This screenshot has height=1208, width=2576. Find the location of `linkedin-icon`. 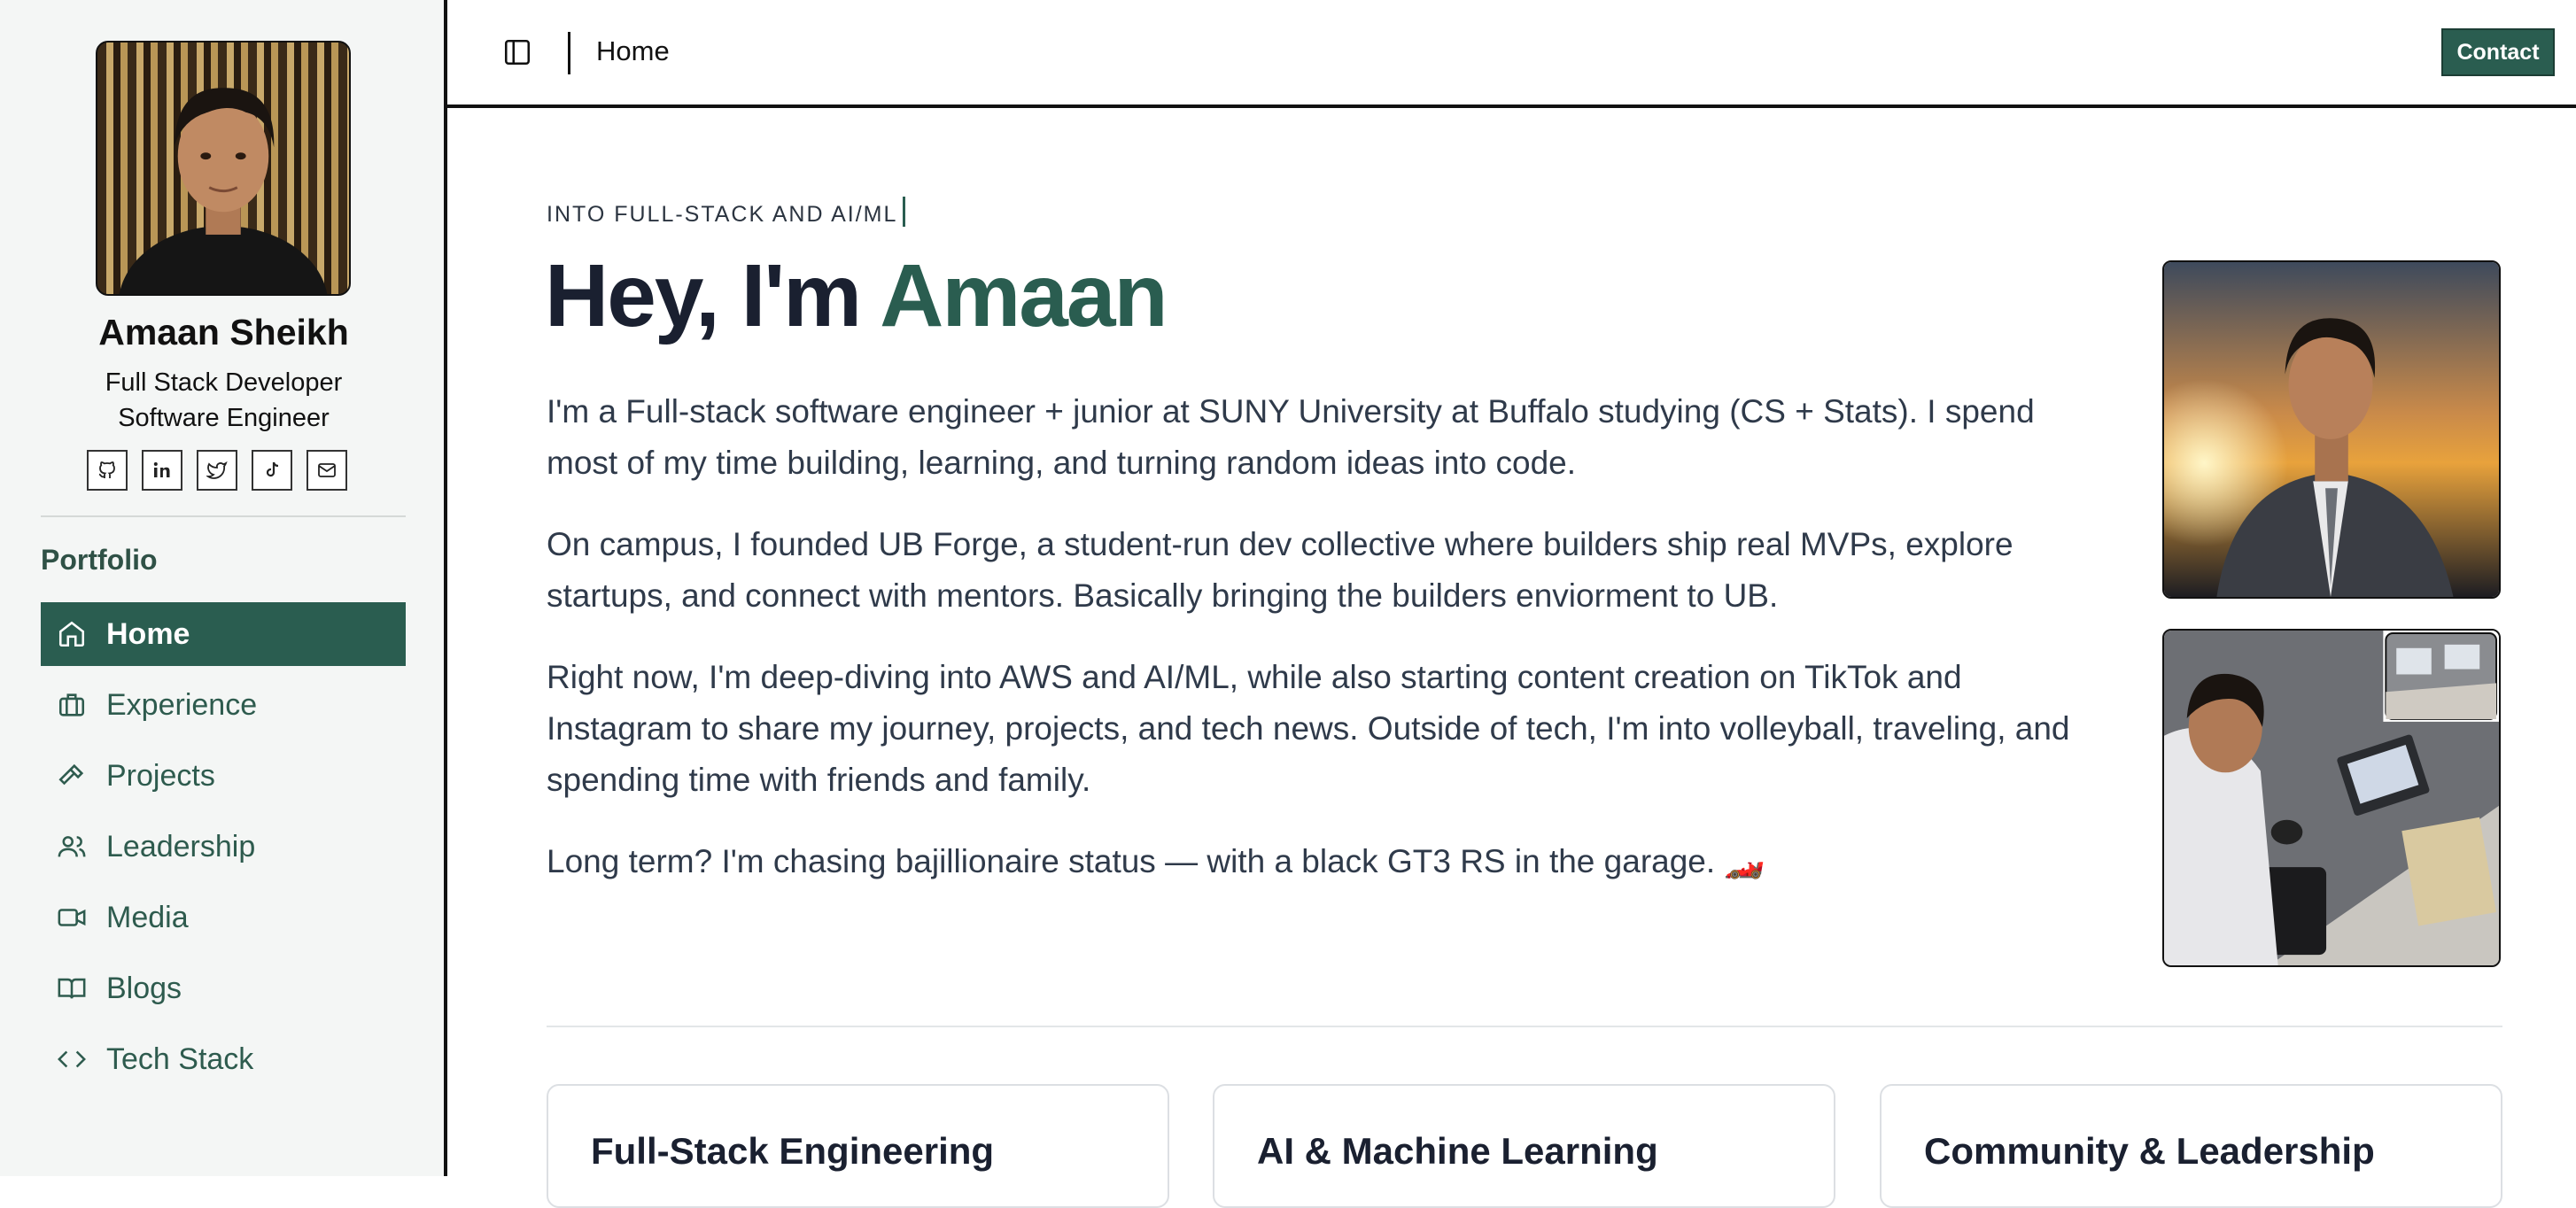

linkedin-icon is located at coordinates (161, 470).